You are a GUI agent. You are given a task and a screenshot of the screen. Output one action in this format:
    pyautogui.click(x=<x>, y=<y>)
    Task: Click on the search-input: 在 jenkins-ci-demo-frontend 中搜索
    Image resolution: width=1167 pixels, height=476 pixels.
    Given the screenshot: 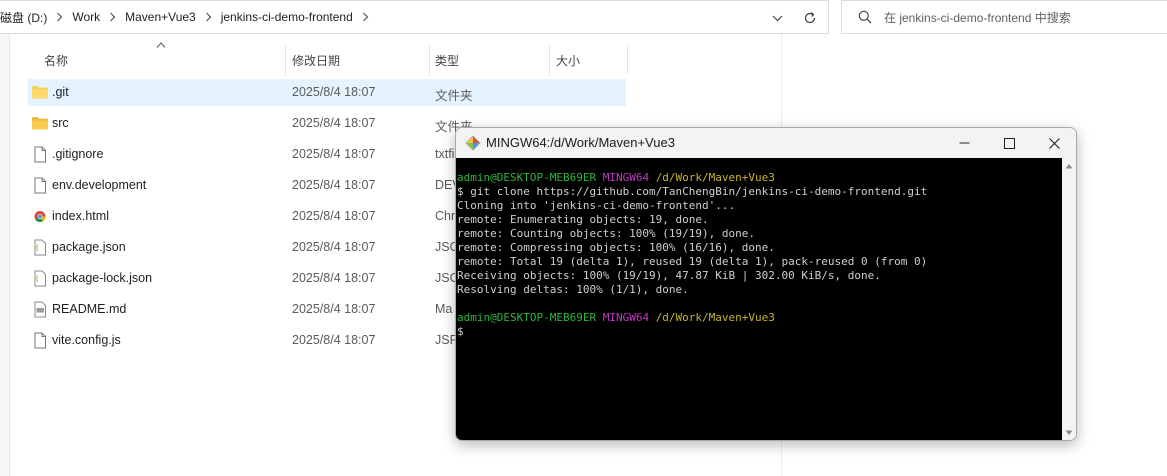 What is the action you would take?
    pyautogui.click(x=1004, y=17)
    